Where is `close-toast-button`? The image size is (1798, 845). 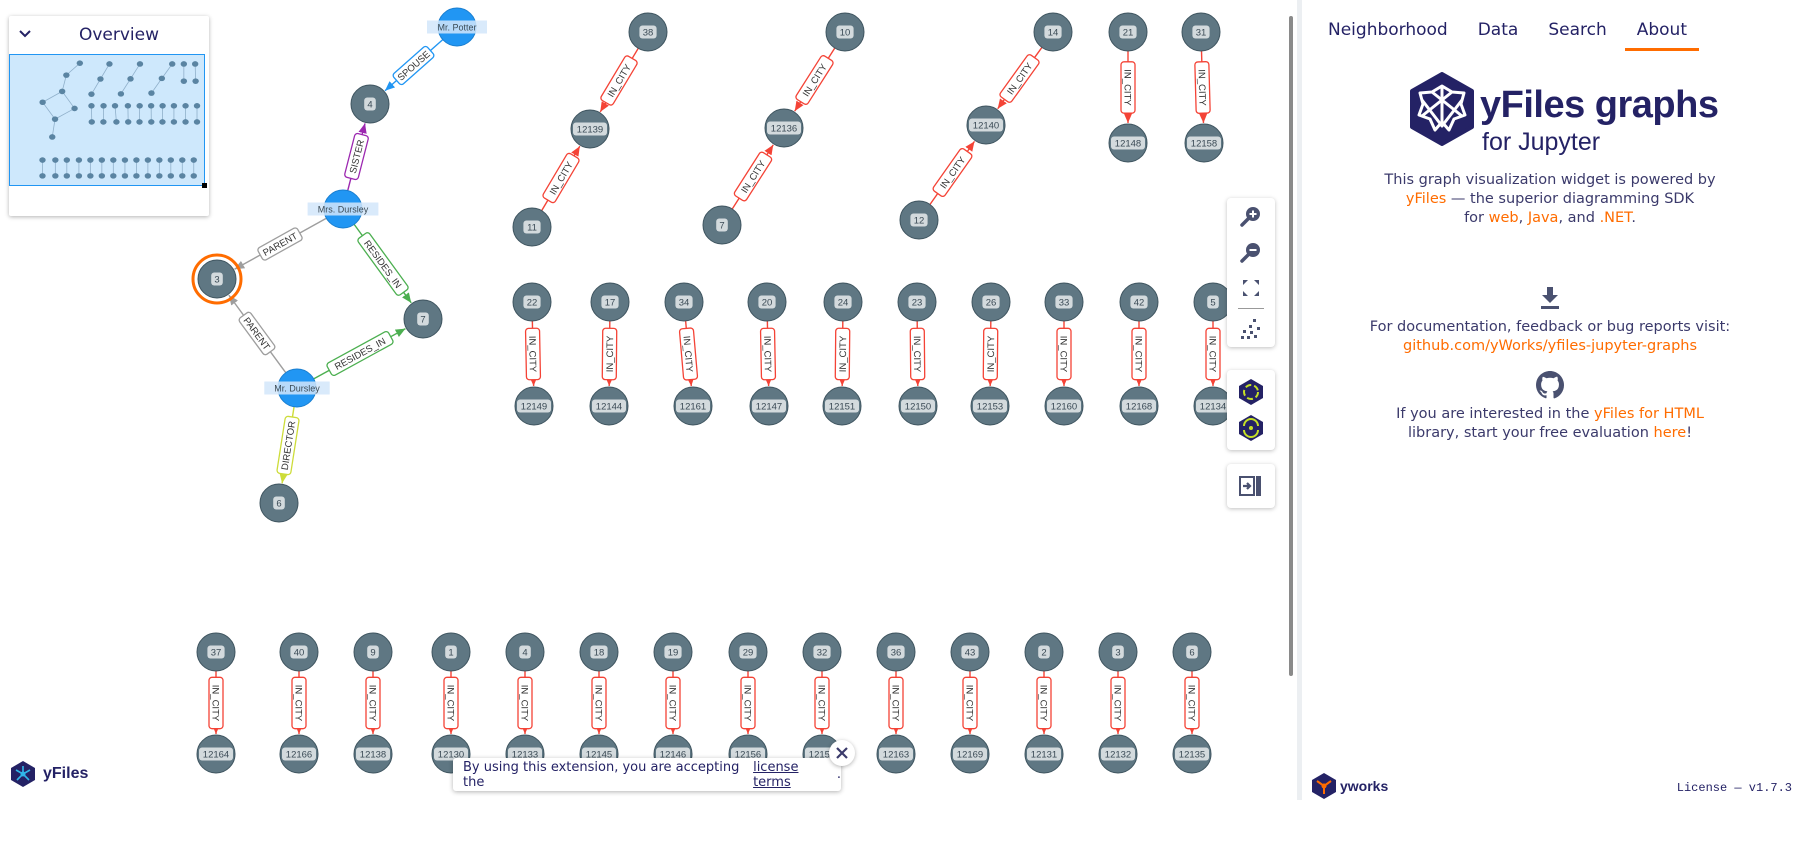 close-toast-button is located at coordinates (842, 753).